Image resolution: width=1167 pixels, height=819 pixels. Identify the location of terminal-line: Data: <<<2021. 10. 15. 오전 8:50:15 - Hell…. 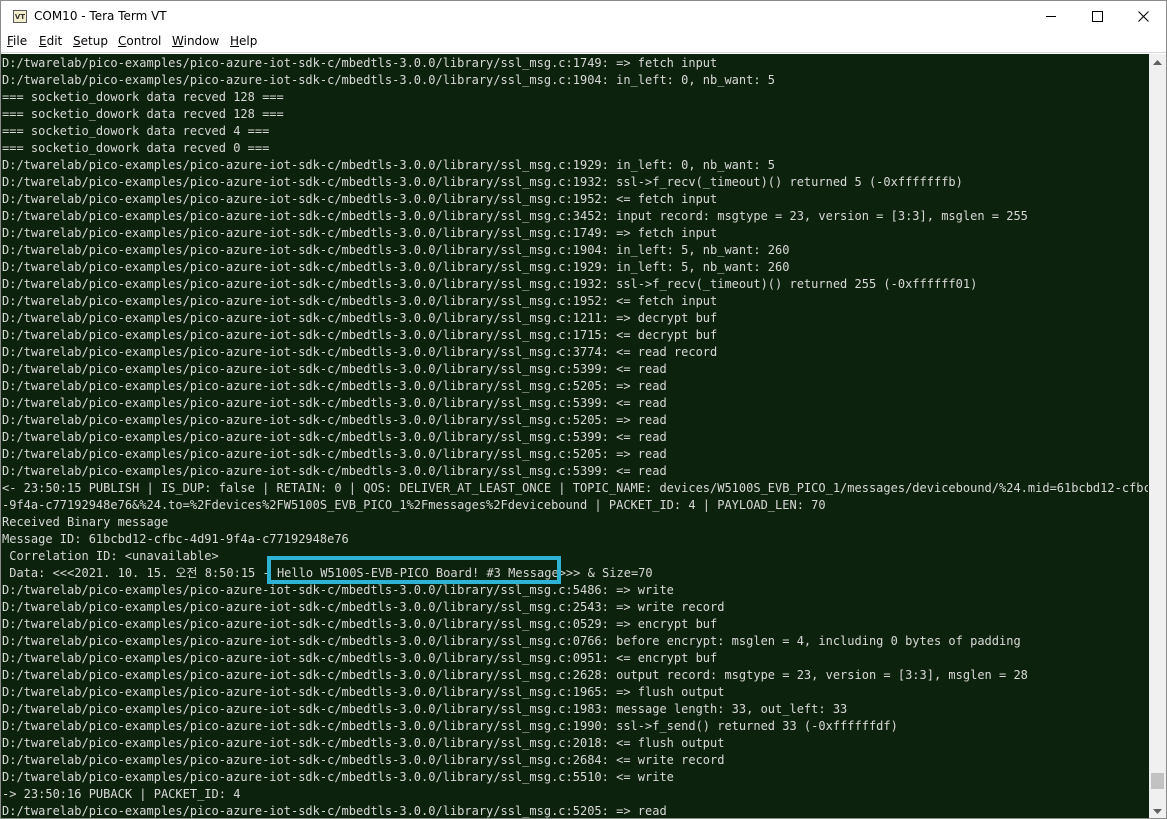
(327, 573).